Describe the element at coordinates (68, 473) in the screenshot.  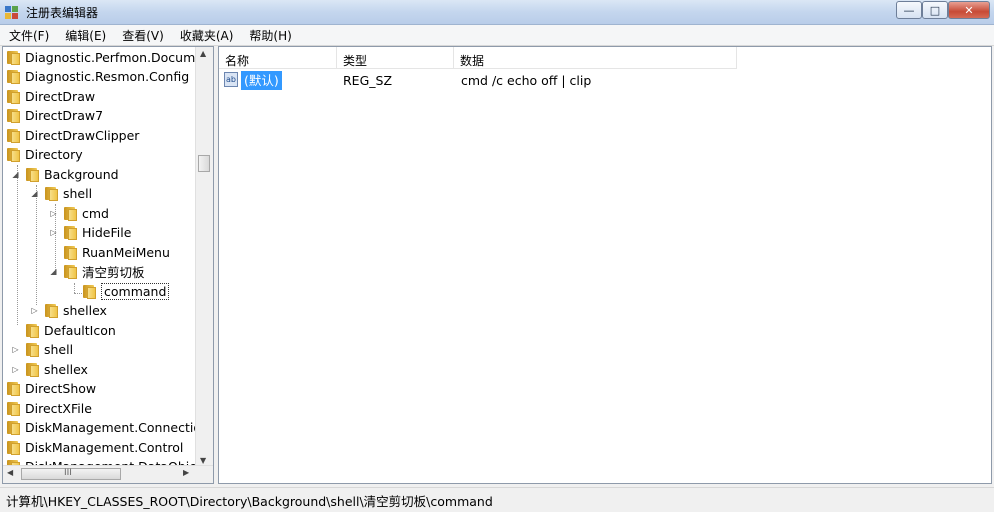
I see `scroll-grip: III` at that location.